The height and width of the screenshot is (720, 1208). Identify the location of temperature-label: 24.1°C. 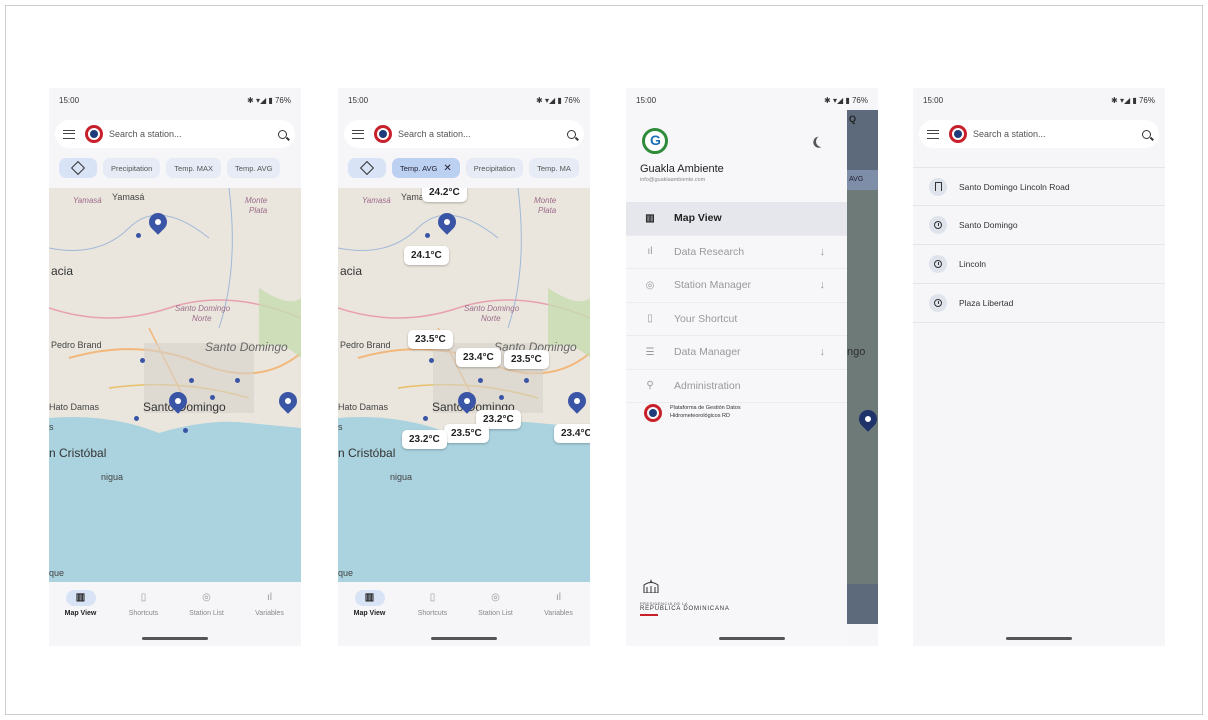
(426, 255).